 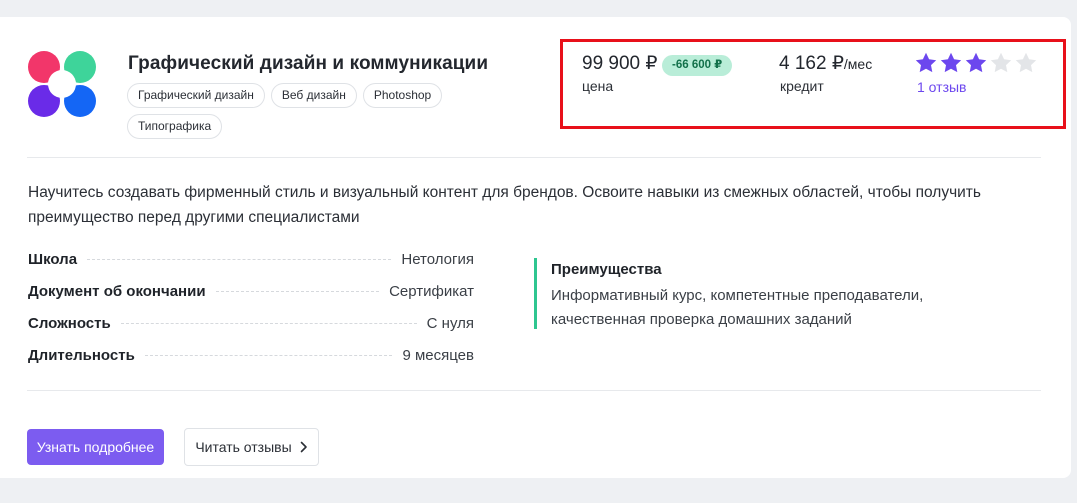 What do you see at coordinates (313, 95) in the screenshot?
I see `tag-web-design: Веб дизайн` at bounding box center [313, 95].